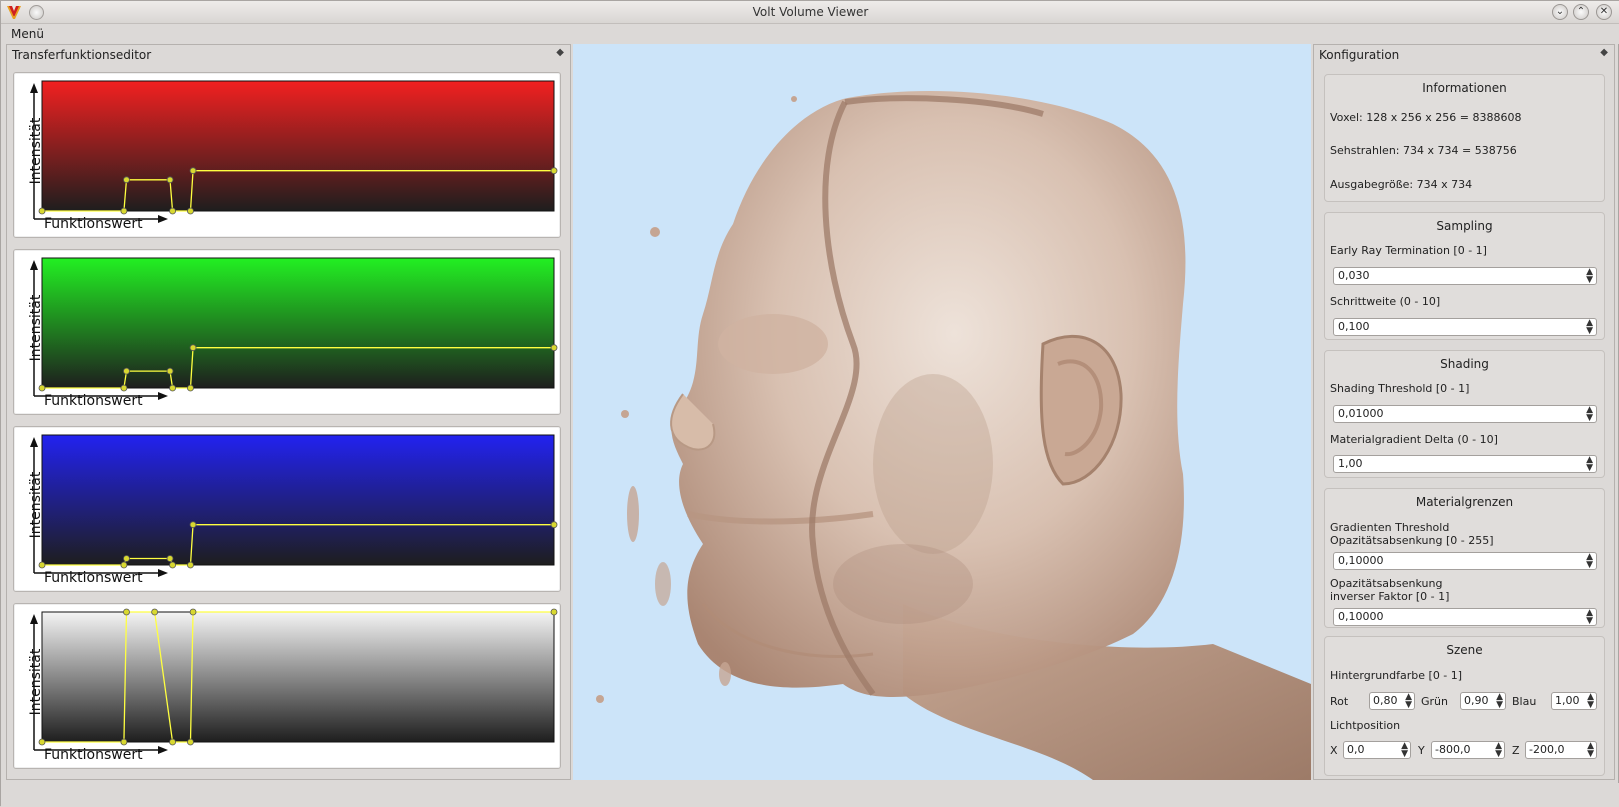  I want to click on step-spinbox: 0,100 ▲ ▼, so click(1465, 327).